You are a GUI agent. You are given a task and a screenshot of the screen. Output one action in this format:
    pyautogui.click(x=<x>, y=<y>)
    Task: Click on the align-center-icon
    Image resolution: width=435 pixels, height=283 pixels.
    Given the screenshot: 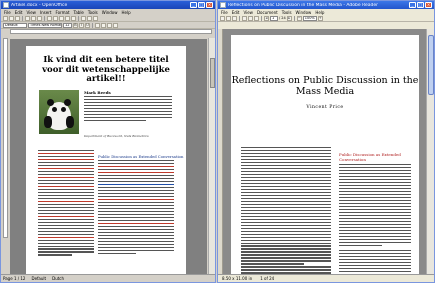 What is the action you would take?
    pyautogui.click(x=103, y=25)
    